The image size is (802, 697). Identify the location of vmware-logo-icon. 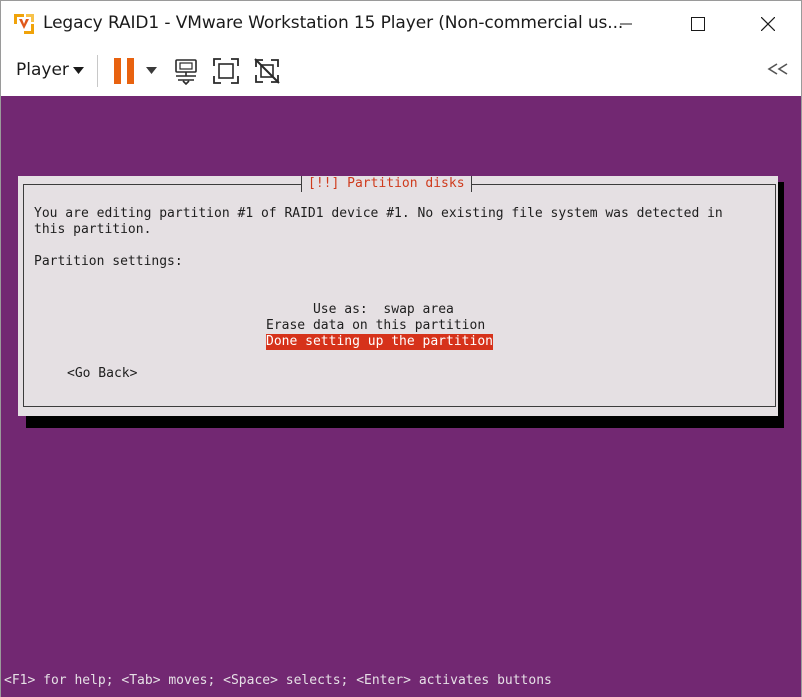
(24, 24).